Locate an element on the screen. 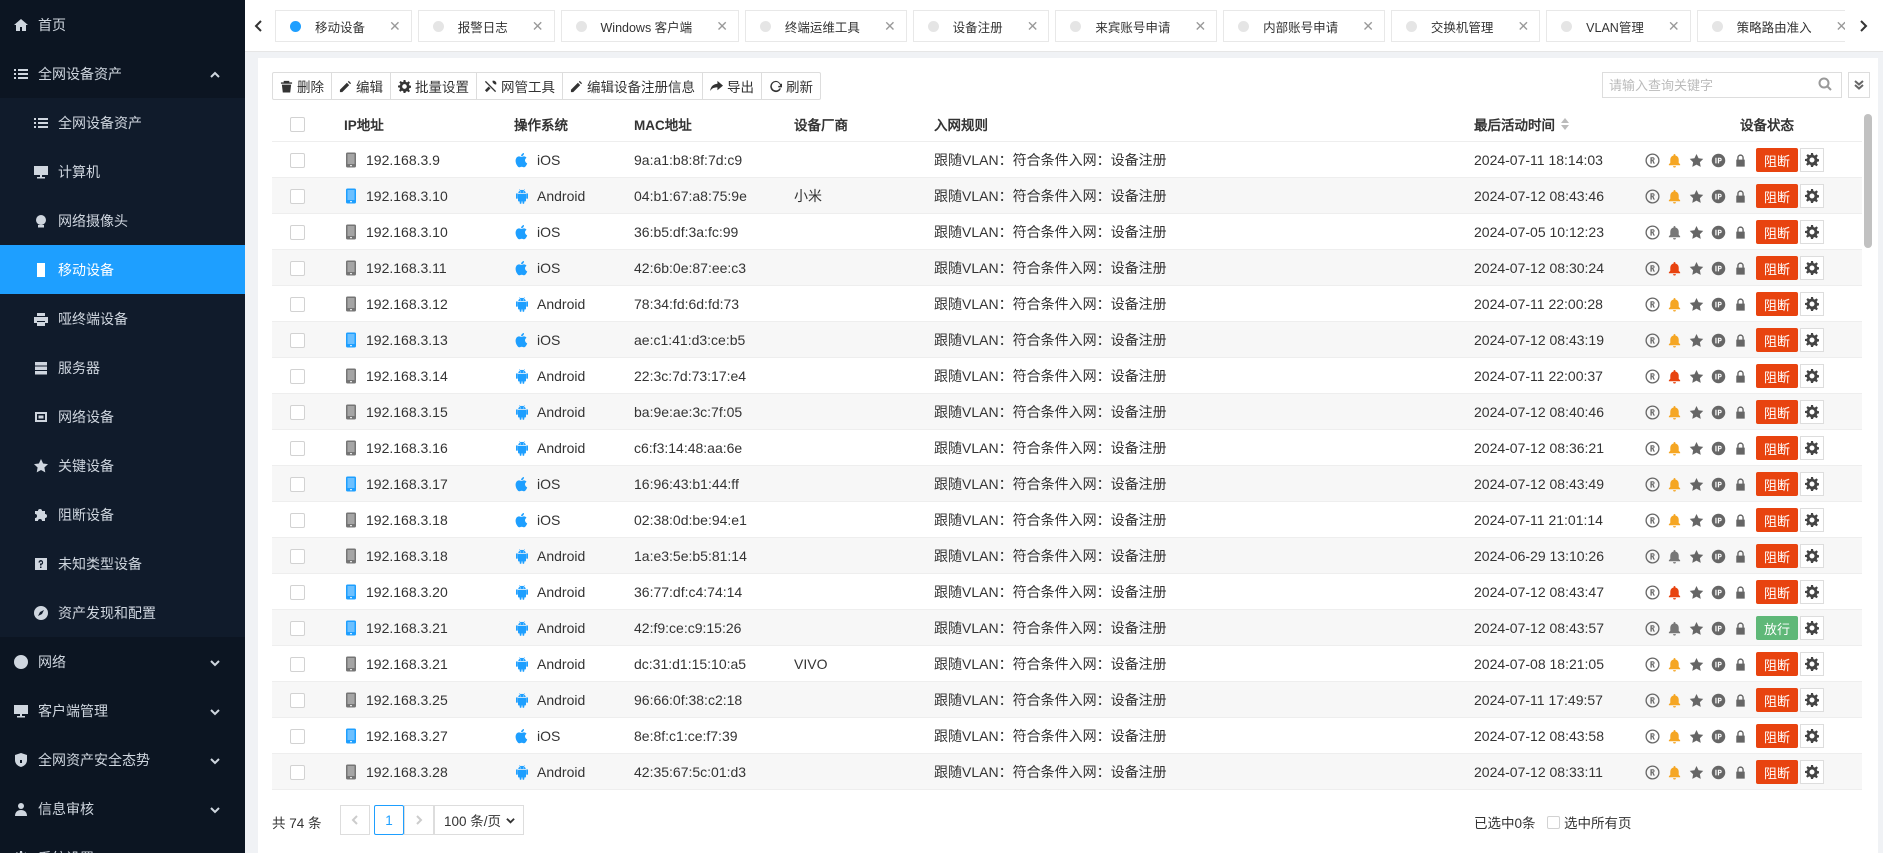 This screenshot has width=1883, height=853. tab-9: 策略路由准入 ✕ is located at coordinates (1770, 26).